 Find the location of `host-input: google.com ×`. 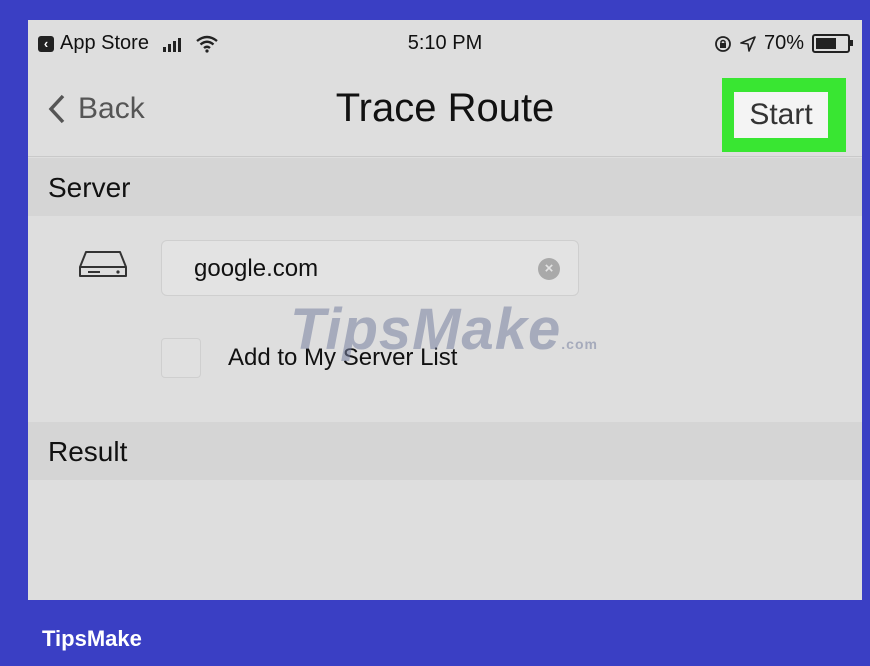

host-input: google.com × is located at coordinates (370, 268).